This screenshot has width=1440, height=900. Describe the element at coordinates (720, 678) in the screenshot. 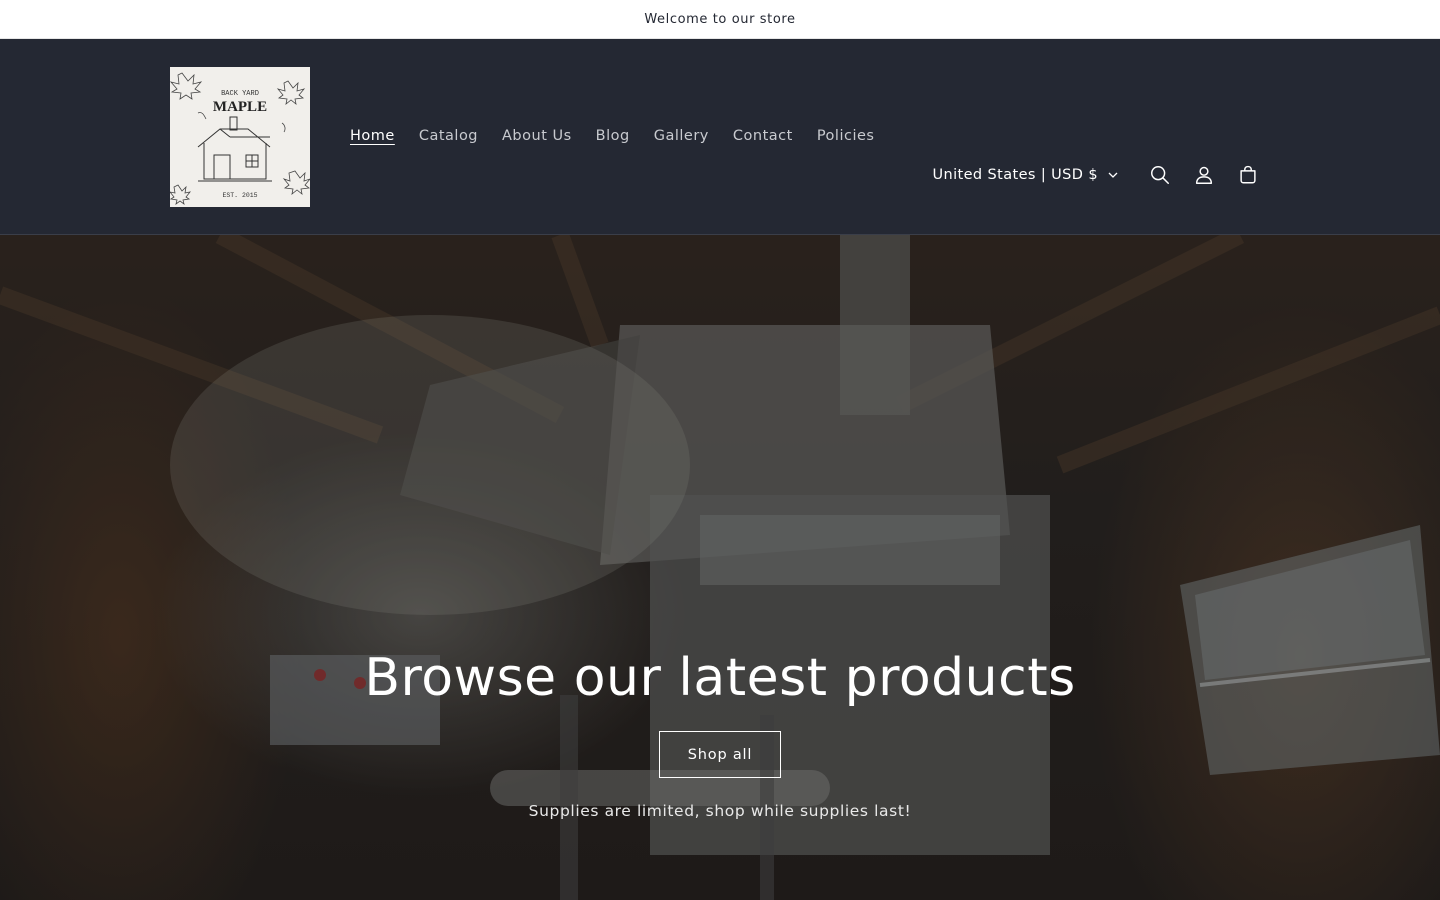

I see `hero-title: Browse our latest products` at that location.